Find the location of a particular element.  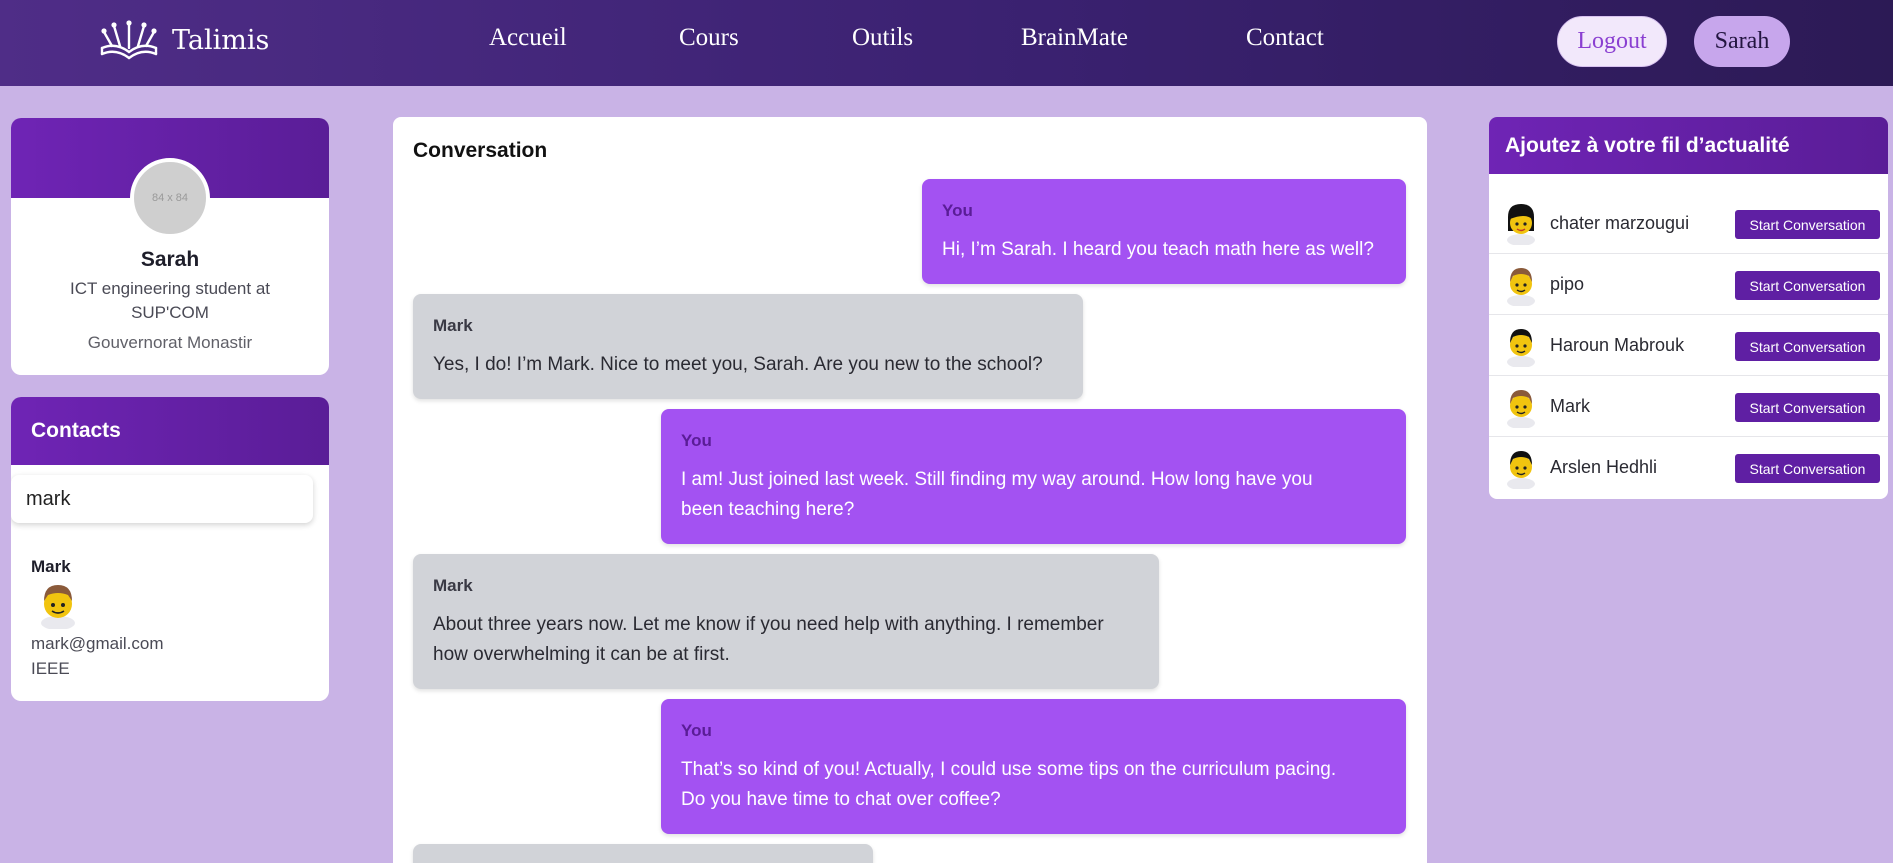

suggestion-row: pipo Start Conversation is located at coordinates (1688, 284).